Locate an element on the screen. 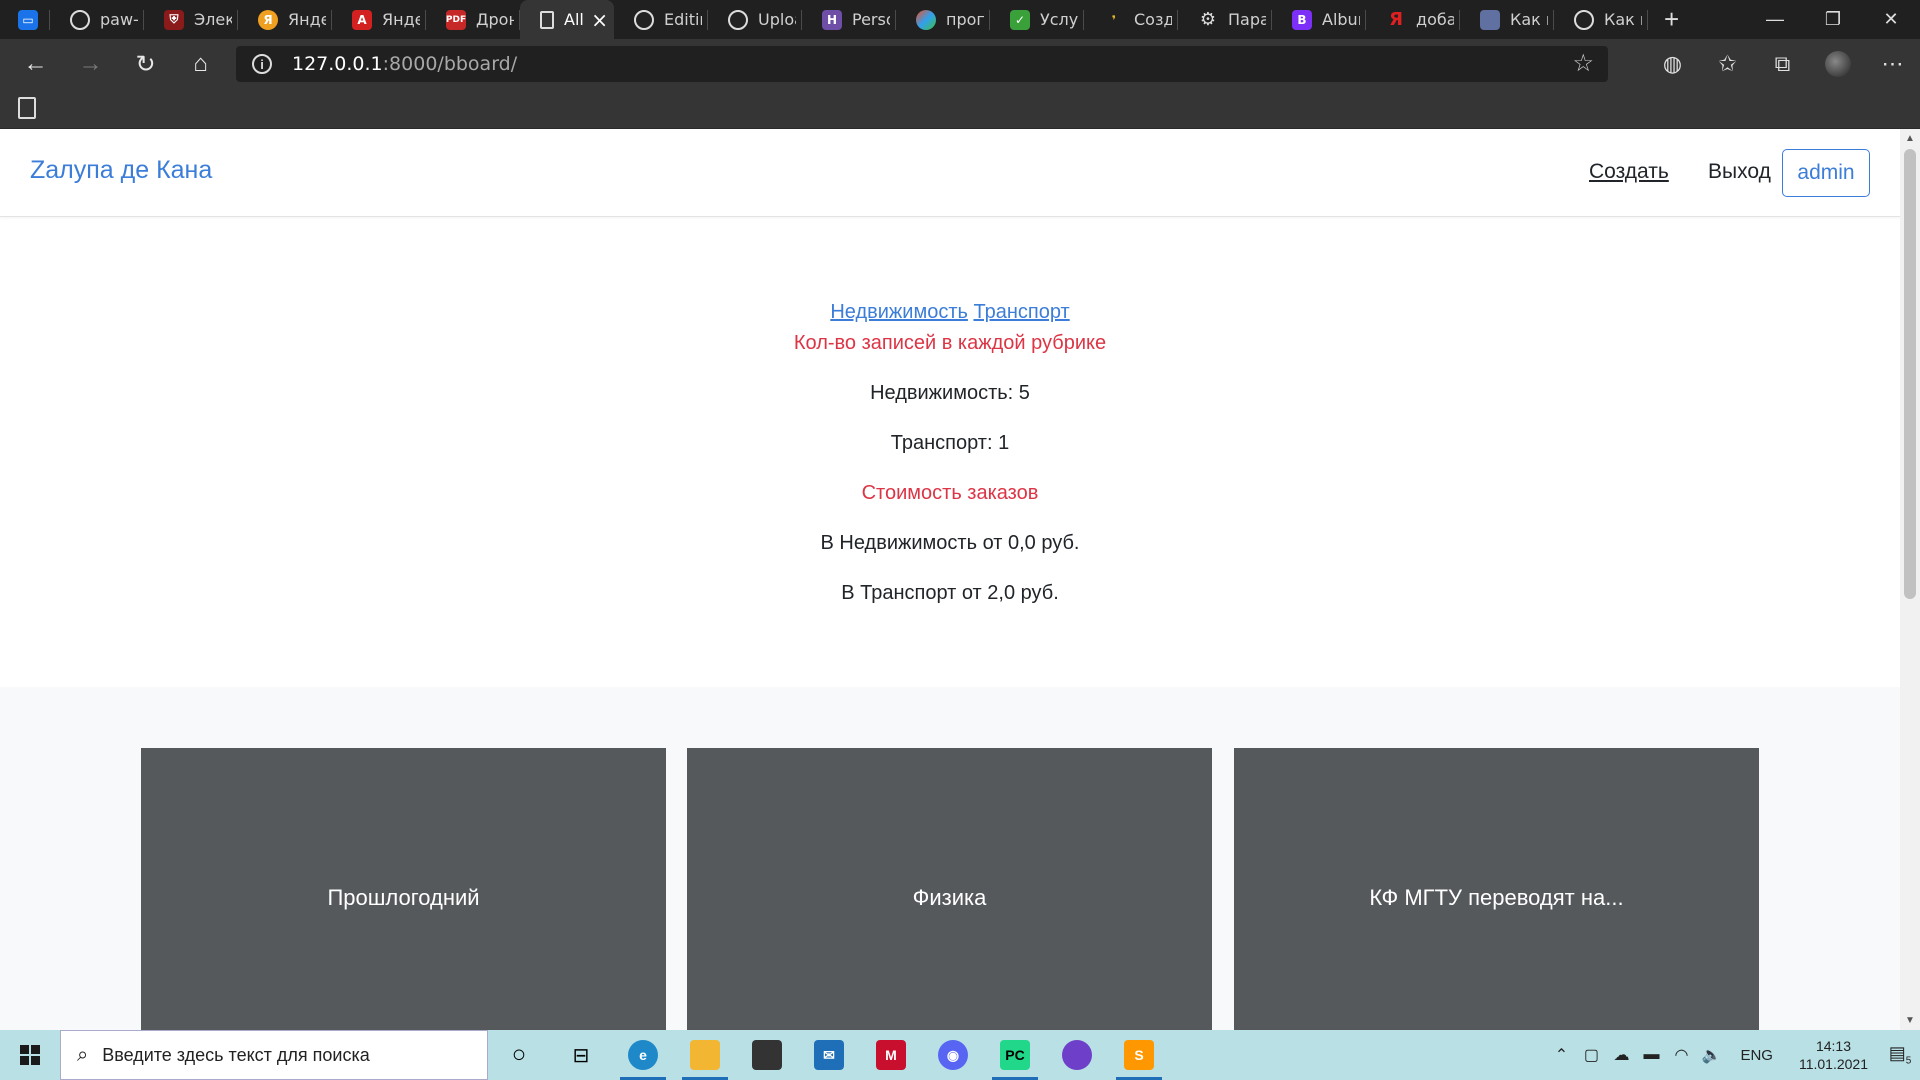  browser-tab: ⛨ Электр is located at coordinates (191, 19).